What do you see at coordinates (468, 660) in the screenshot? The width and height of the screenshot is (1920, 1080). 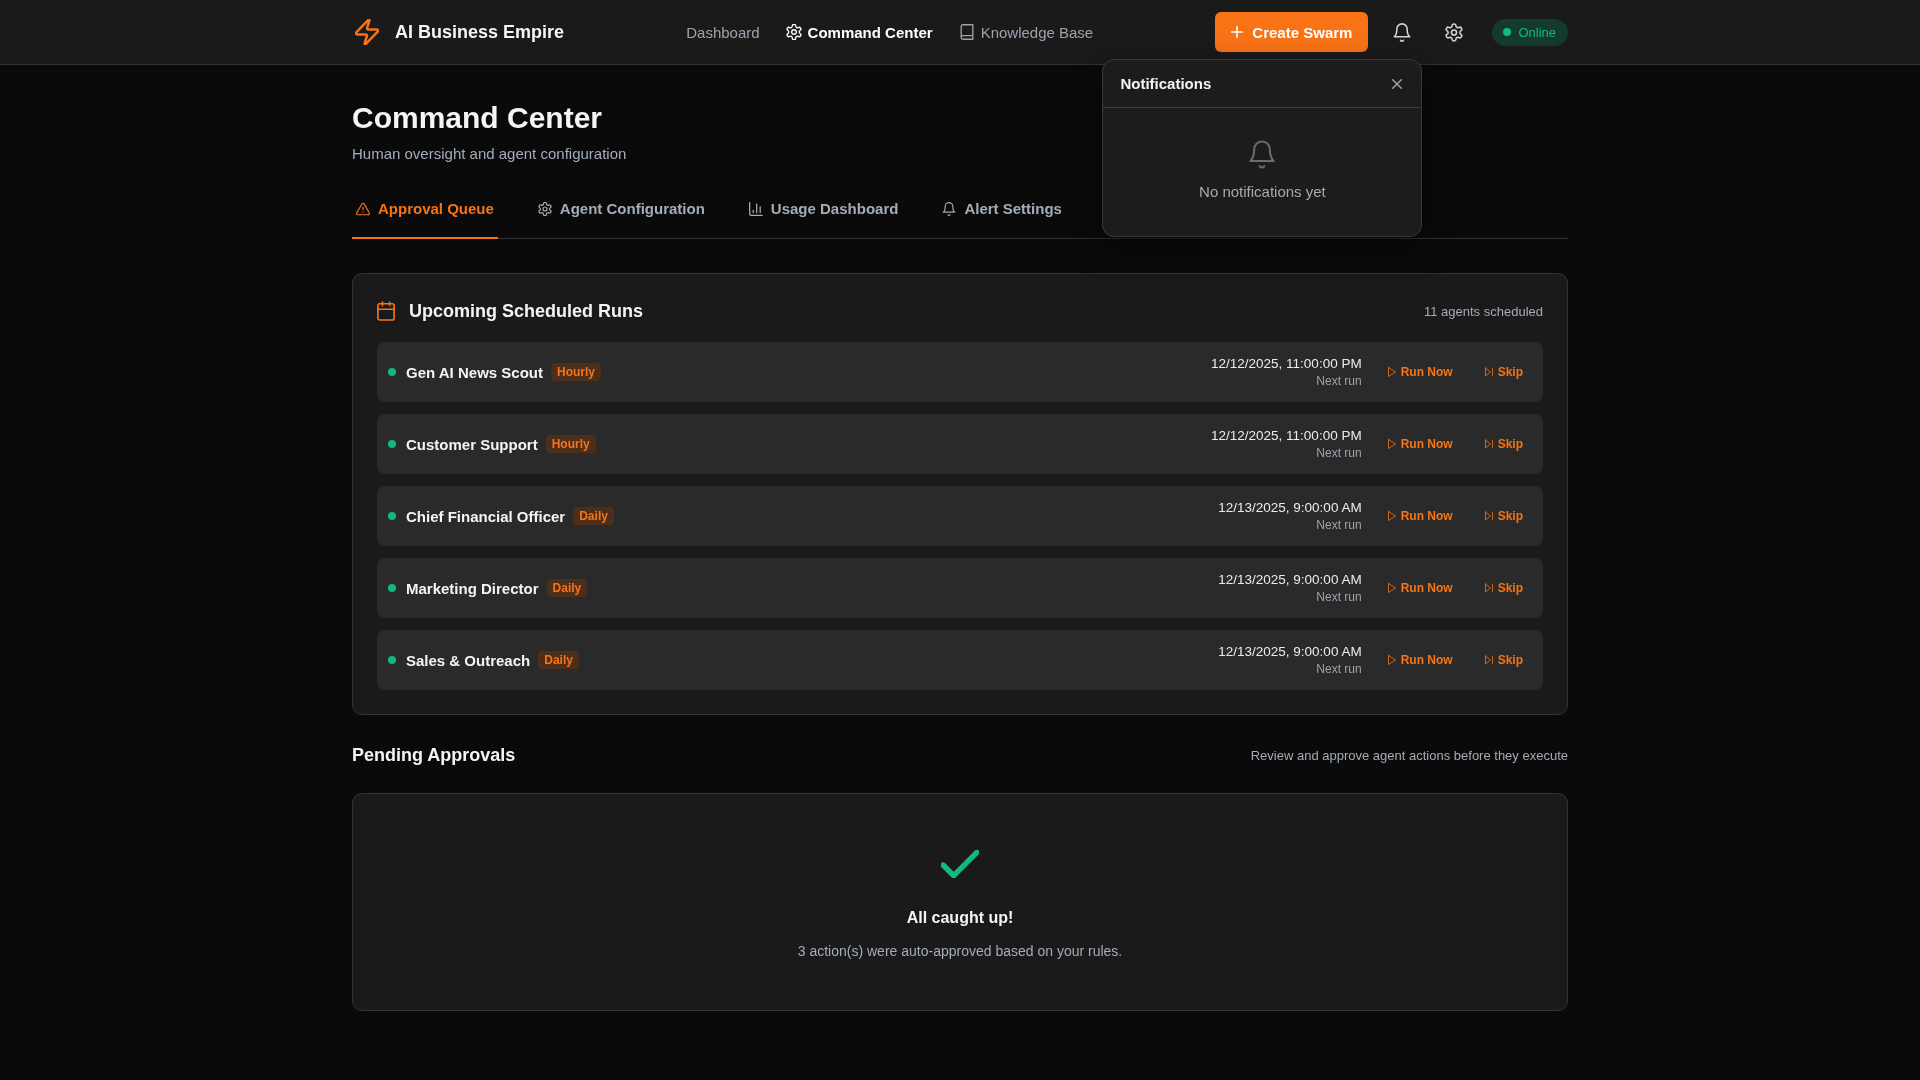 I see `agent-name: Sales & Outreach` at bounding box center [468, 660].